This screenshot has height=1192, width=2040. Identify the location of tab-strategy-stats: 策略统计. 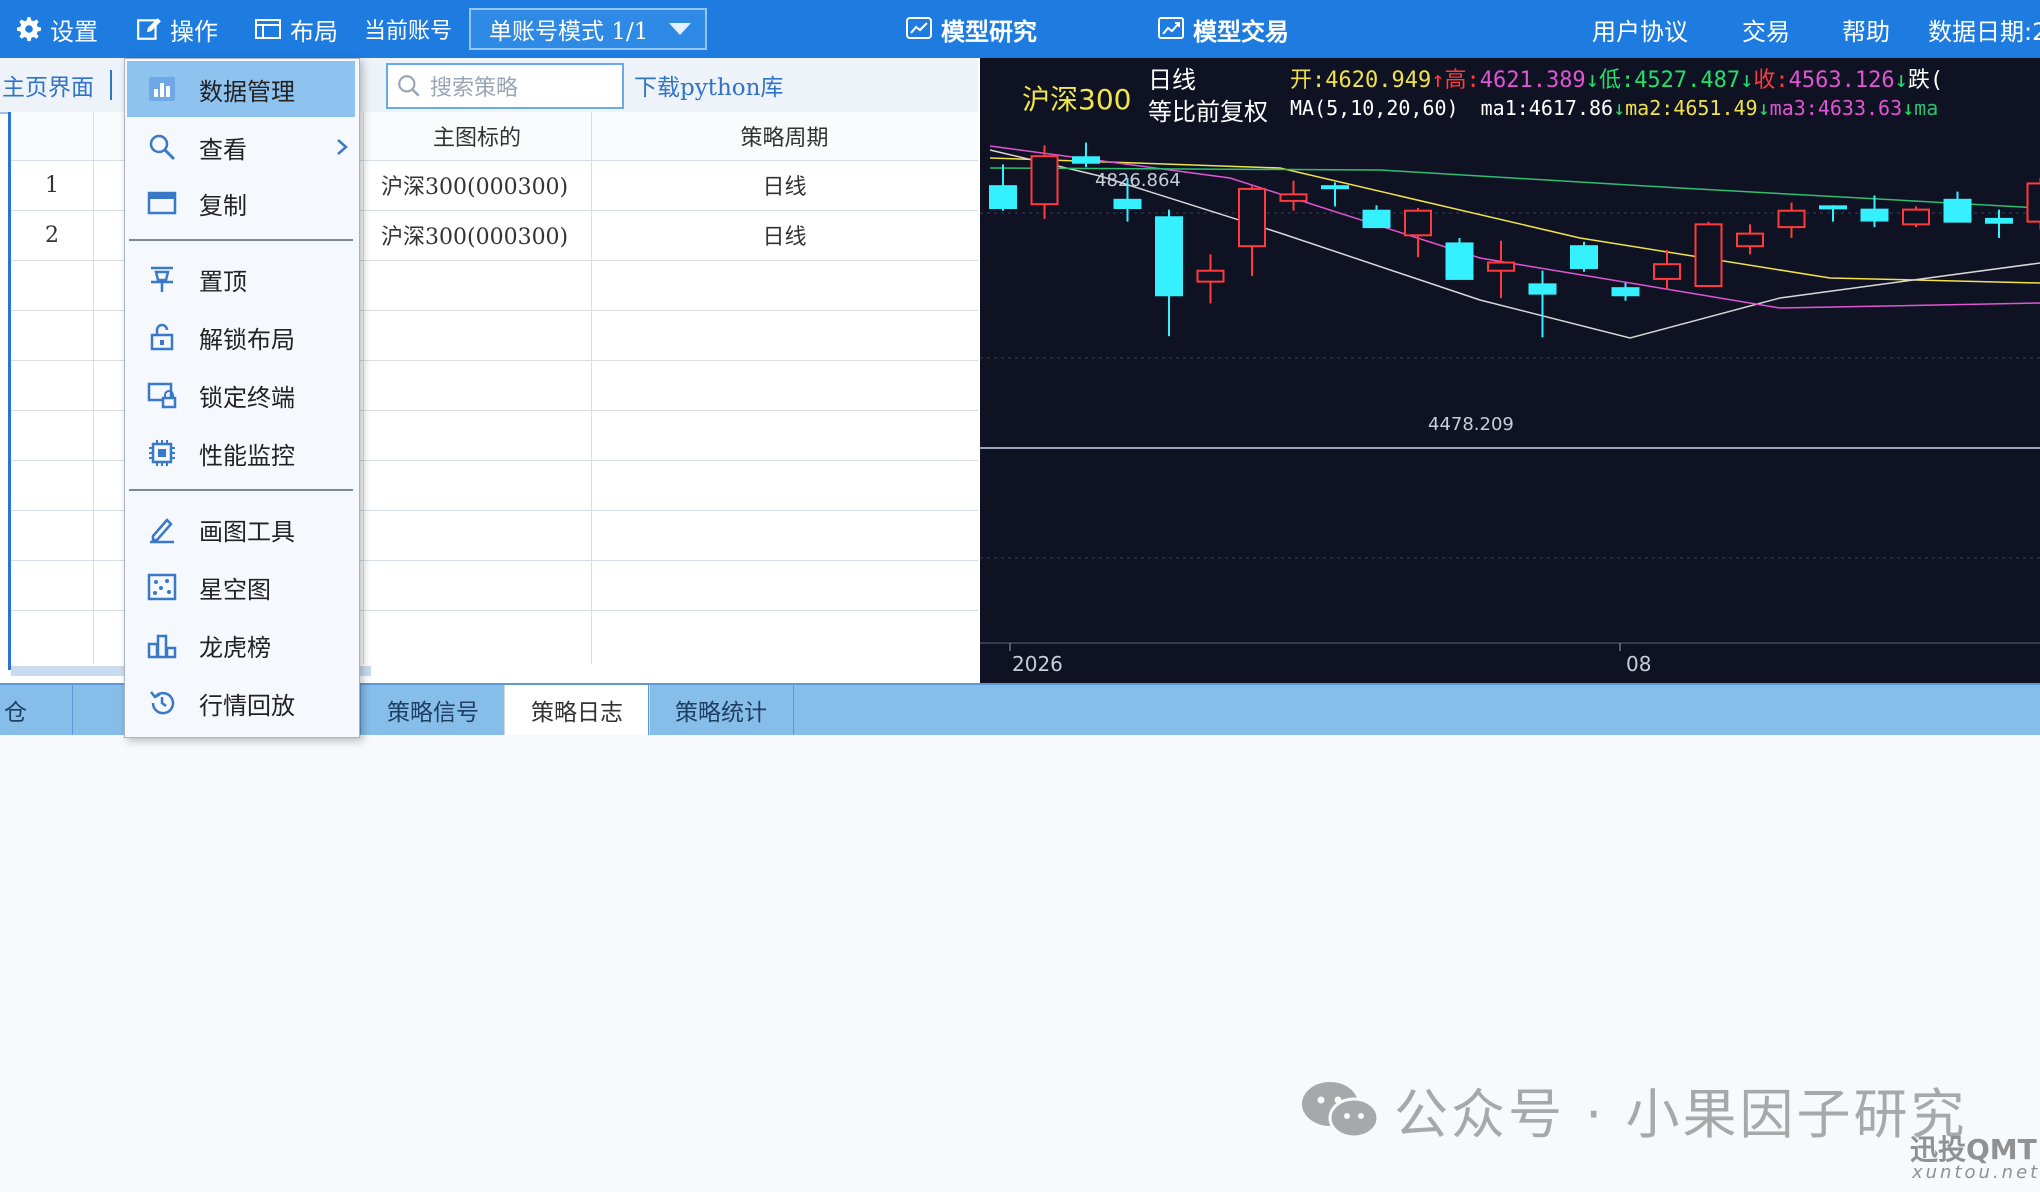
(721, 710).